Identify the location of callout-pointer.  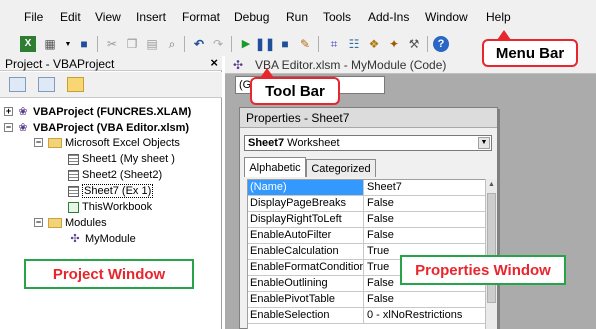
(504, 35).